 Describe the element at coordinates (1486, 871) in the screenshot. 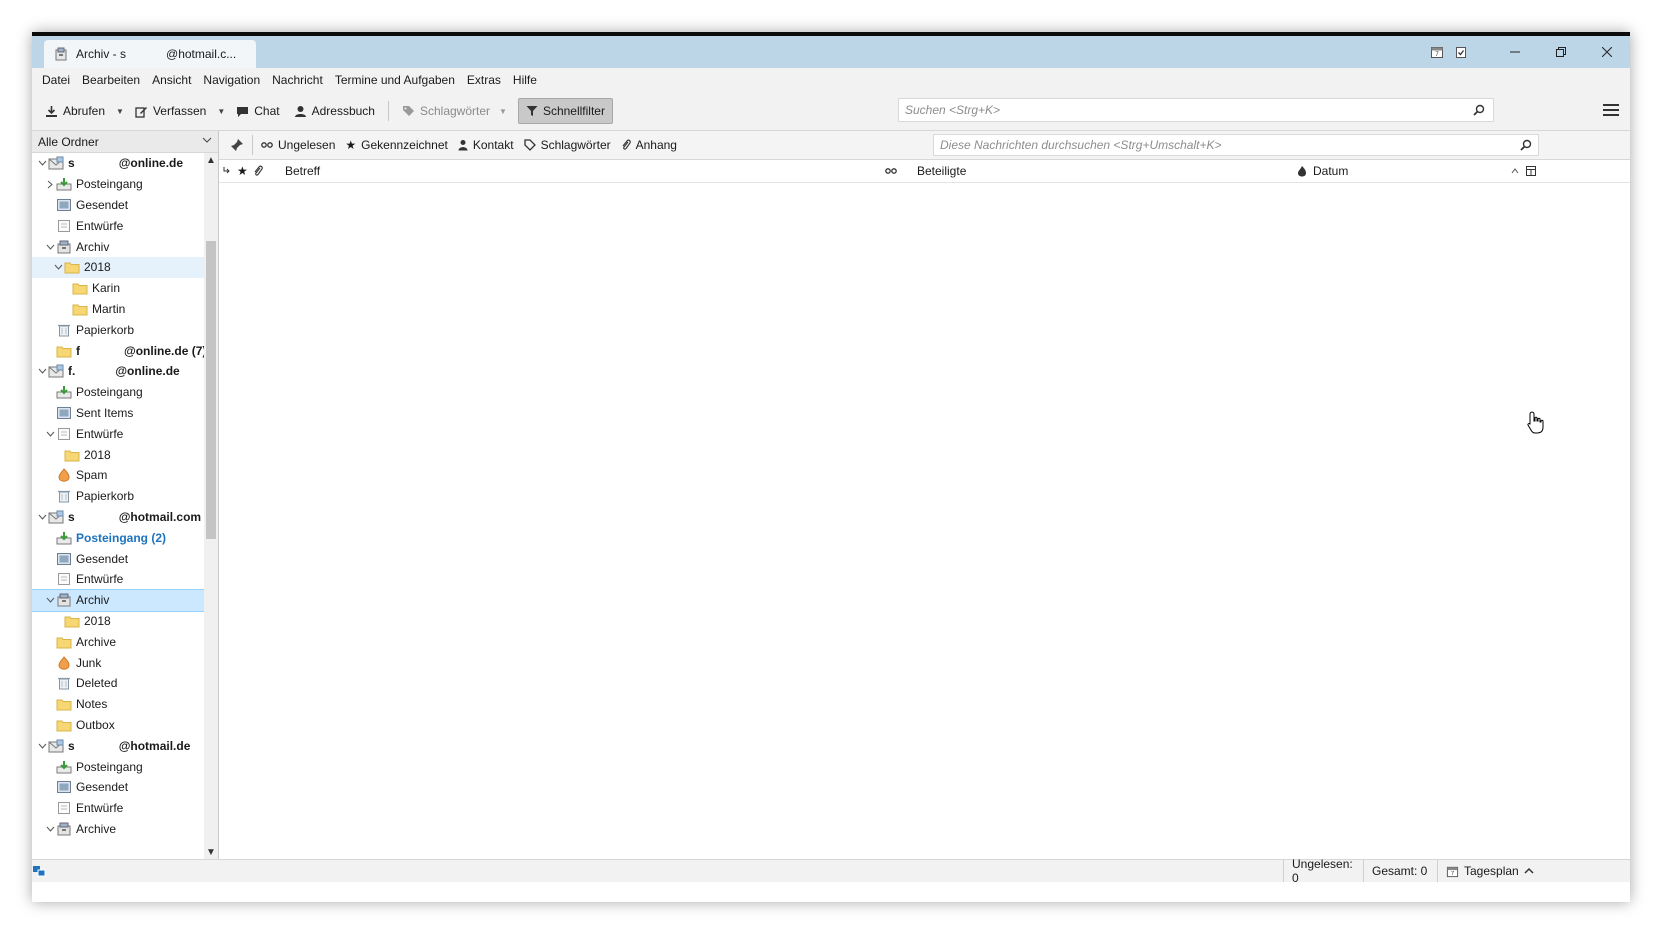

I see `tagesplan-toggle: 7 Tagesplan` at that location.